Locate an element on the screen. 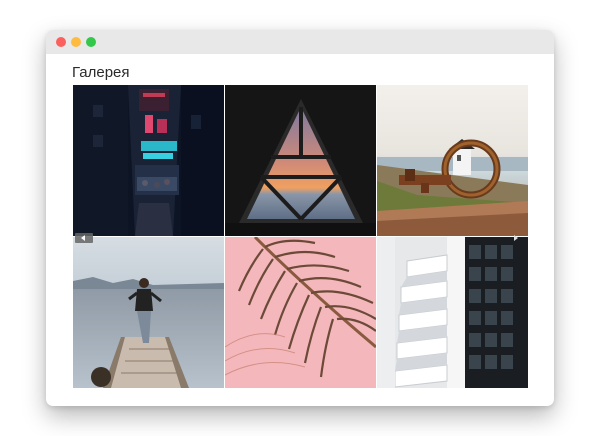  gallery-image-woman-pier is located at coordinates (148, 312).